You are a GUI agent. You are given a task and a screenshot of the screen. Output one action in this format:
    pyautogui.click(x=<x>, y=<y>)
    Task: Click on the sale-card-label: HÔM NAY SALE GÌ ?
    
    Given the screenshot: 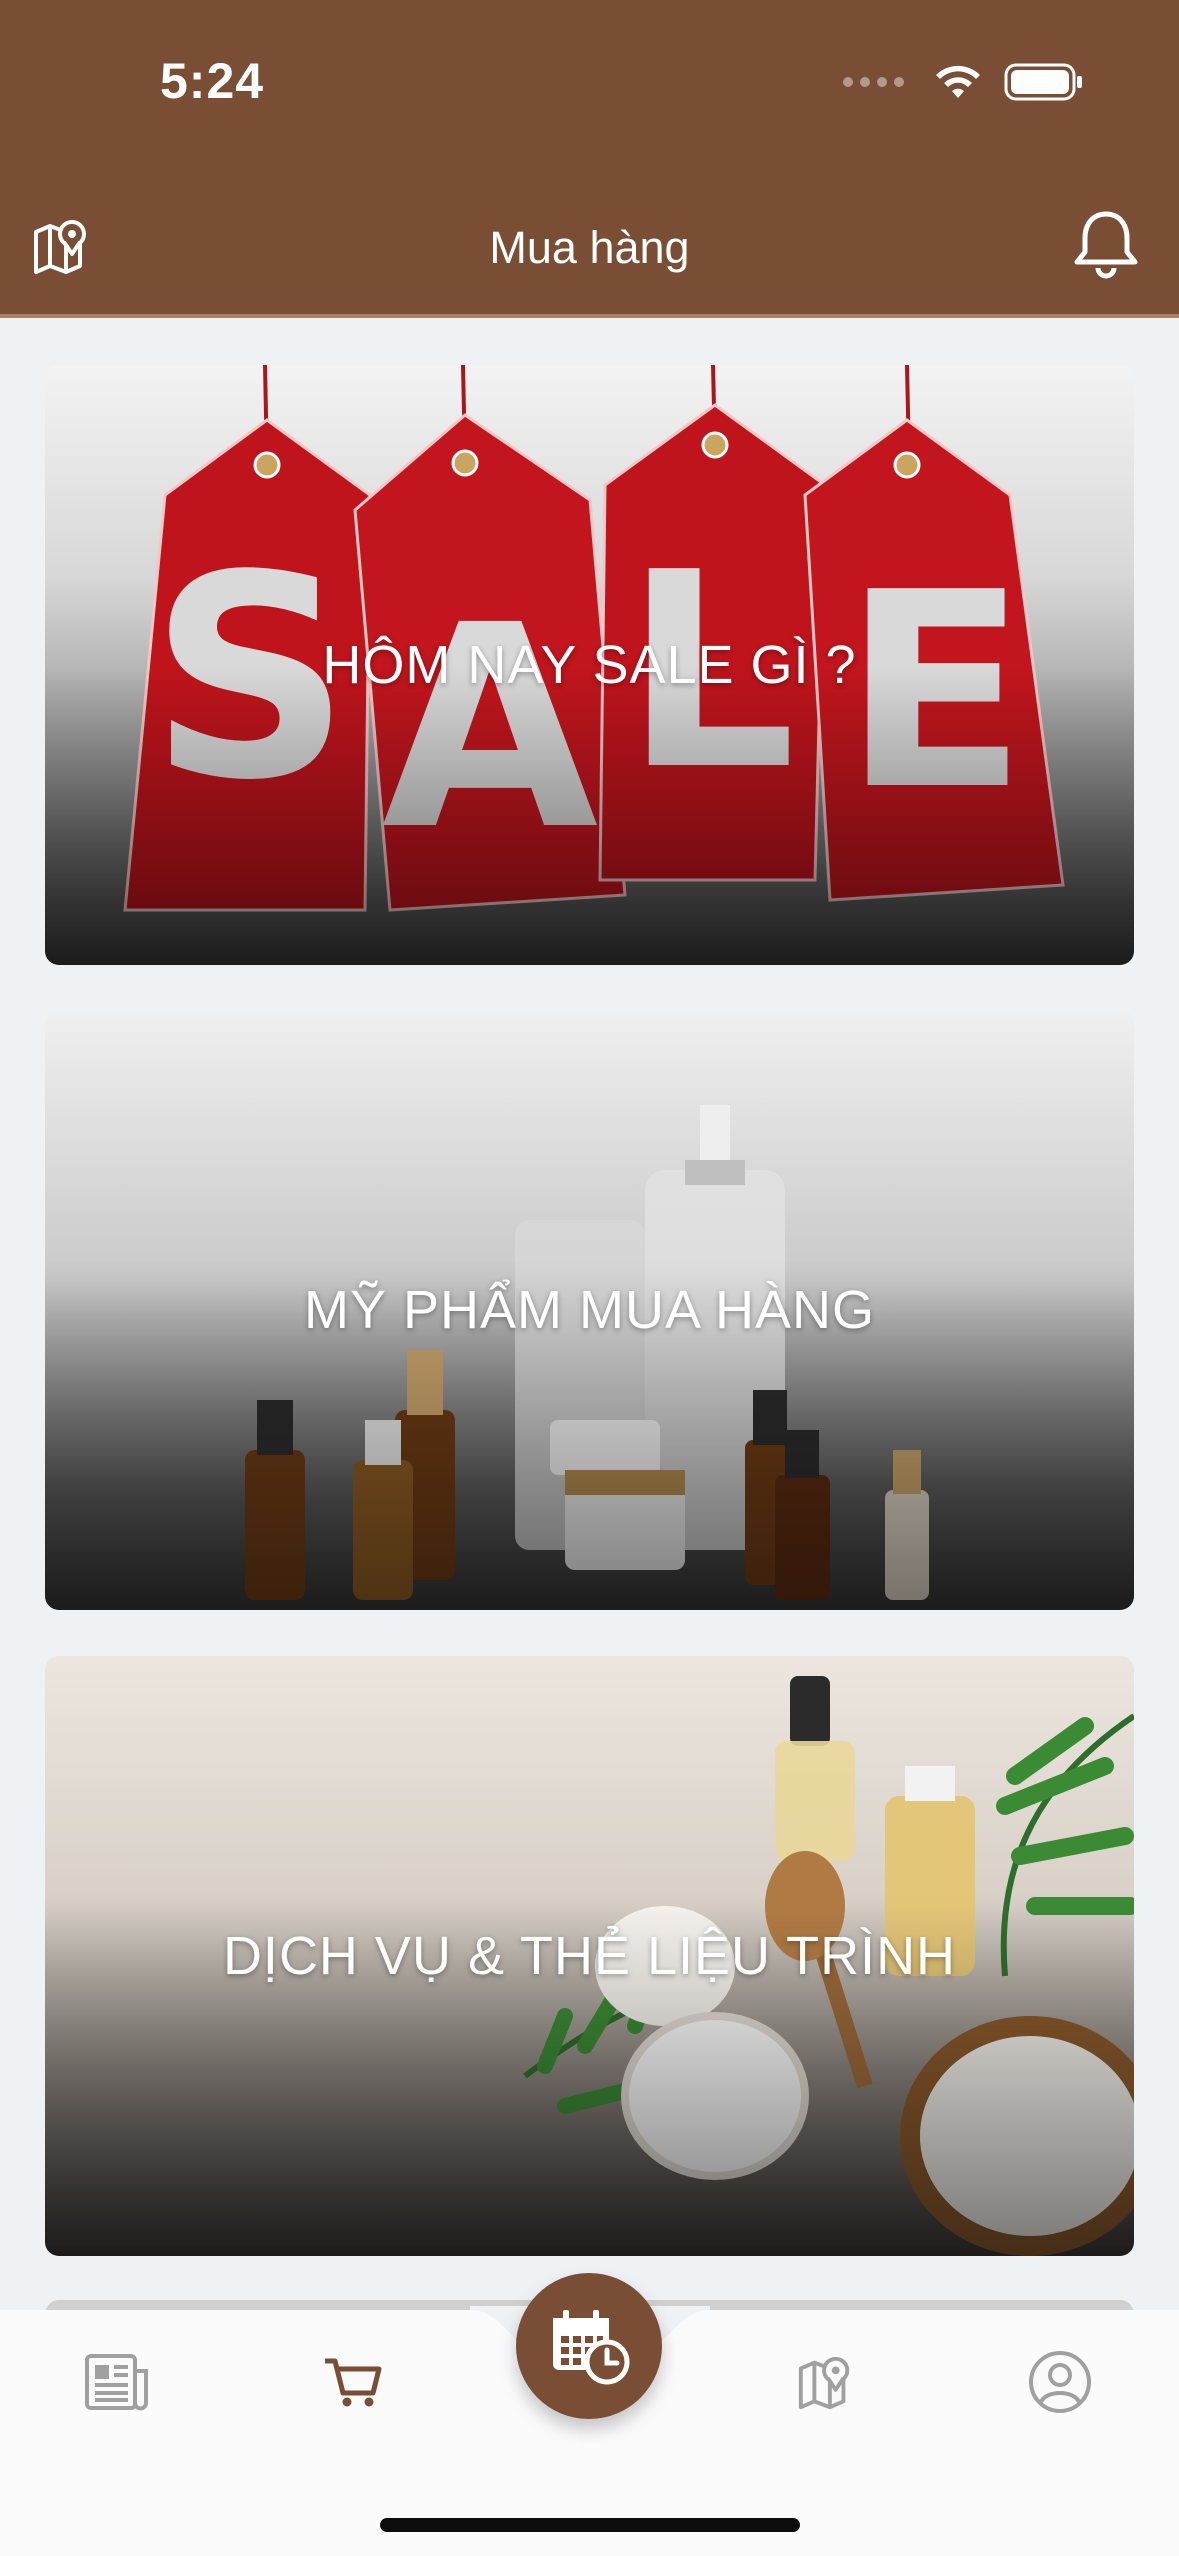 What is the action you would take?
    pyautogui.click(x=589, y=665)
    